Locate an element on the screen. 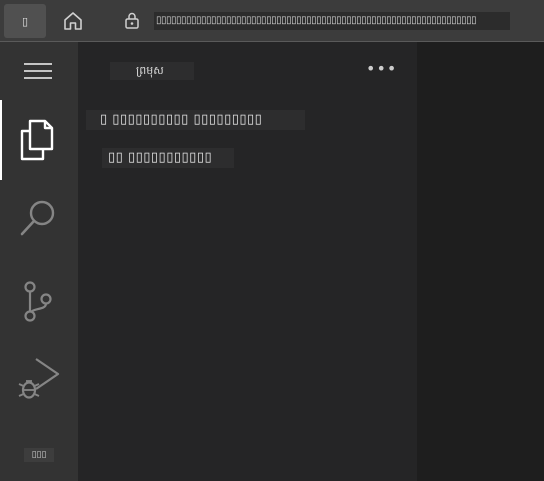 This screenshot has width=544, height=481. tab-label: ▯ is located at coordinates (25, 21).